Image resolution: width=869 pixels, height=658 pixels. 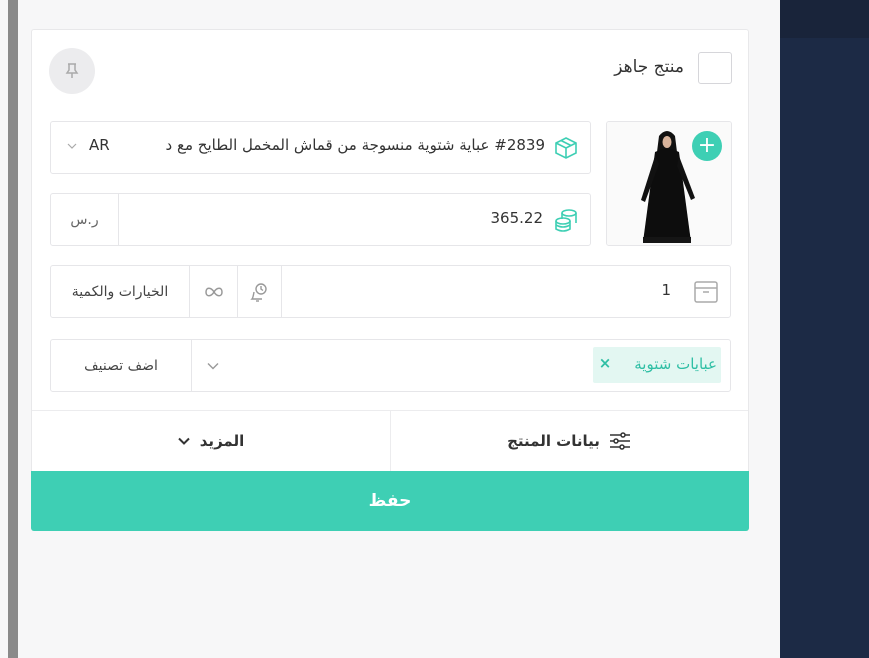 I want to click on alarm-icon, so click(x=258, y=292).